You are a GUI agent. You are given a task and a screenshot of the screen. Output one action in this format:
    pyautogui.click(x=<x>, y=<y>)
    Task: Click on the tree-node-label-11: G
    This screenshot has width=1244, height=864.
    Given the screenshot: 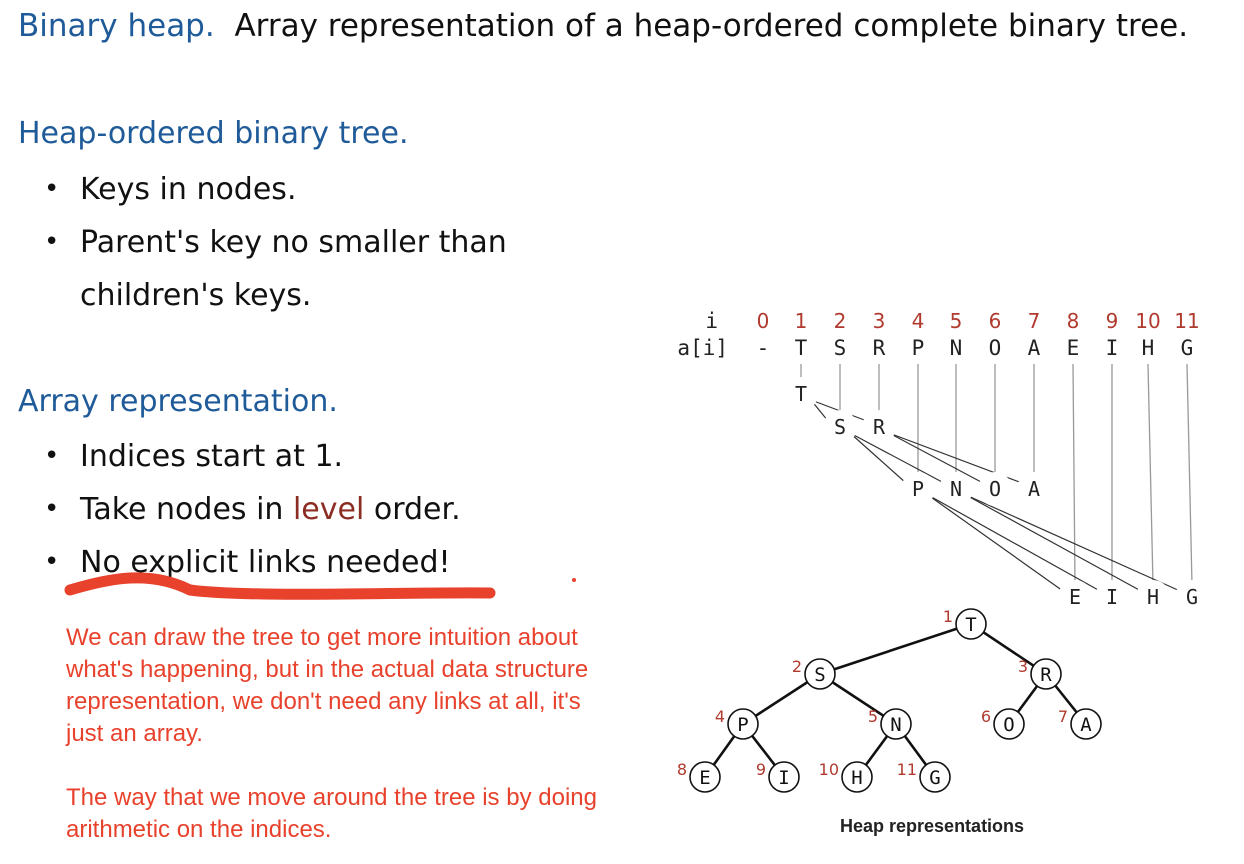 What is the action you would take?
    pyautogui.click(x=934, y=778)
    